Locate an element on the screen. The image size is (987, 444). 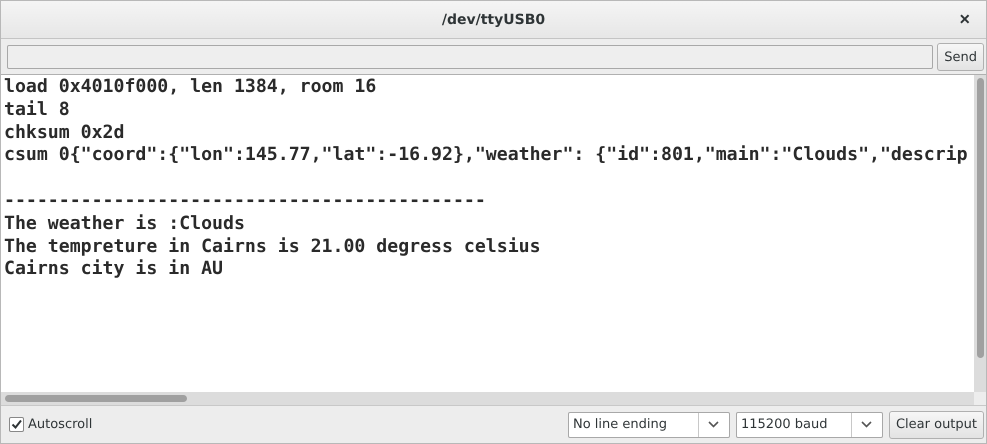
horizontal-scrollbar is located at coordinates (487, 398).